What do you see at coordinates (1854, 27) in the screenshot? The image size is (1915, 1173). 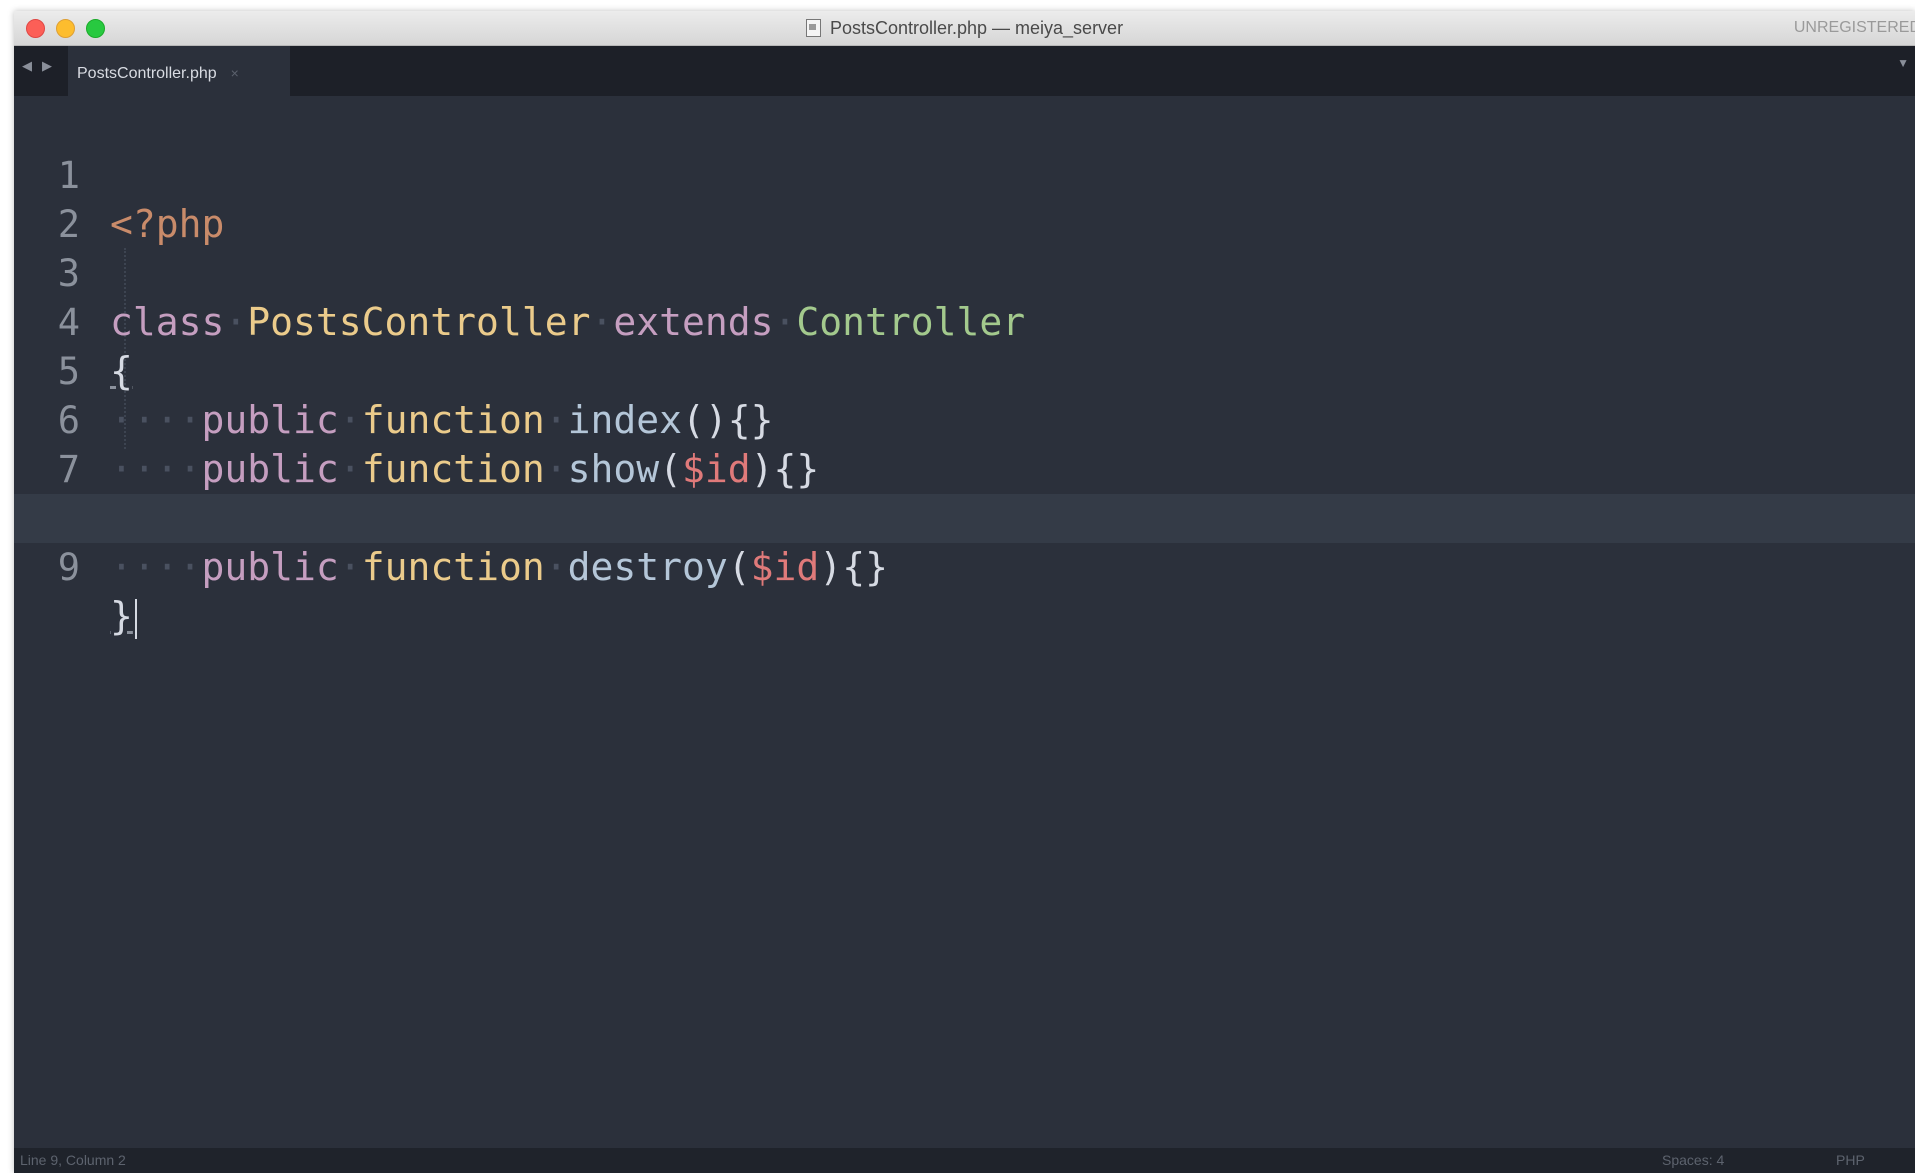 I see `unregistered-badge: UNREGISTERED` at bounding box center [1854, 27].